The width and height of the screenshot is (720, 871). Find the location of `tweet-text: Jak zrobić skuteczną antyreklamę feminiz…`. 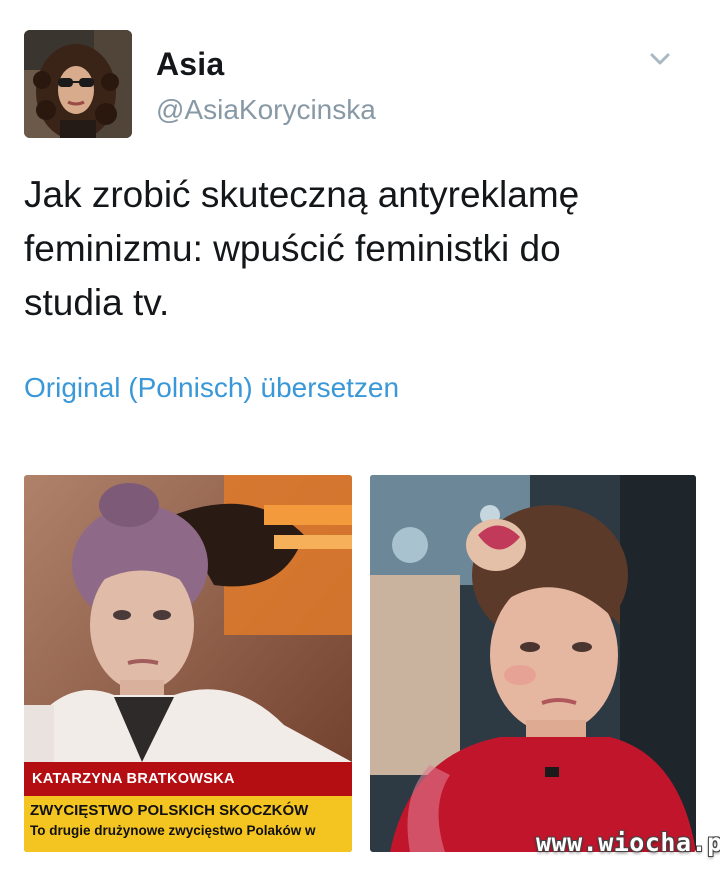

tweet-text: Jak zrobić skuteczną antyreklamę feminiz… is located at coordinates (302, 248).